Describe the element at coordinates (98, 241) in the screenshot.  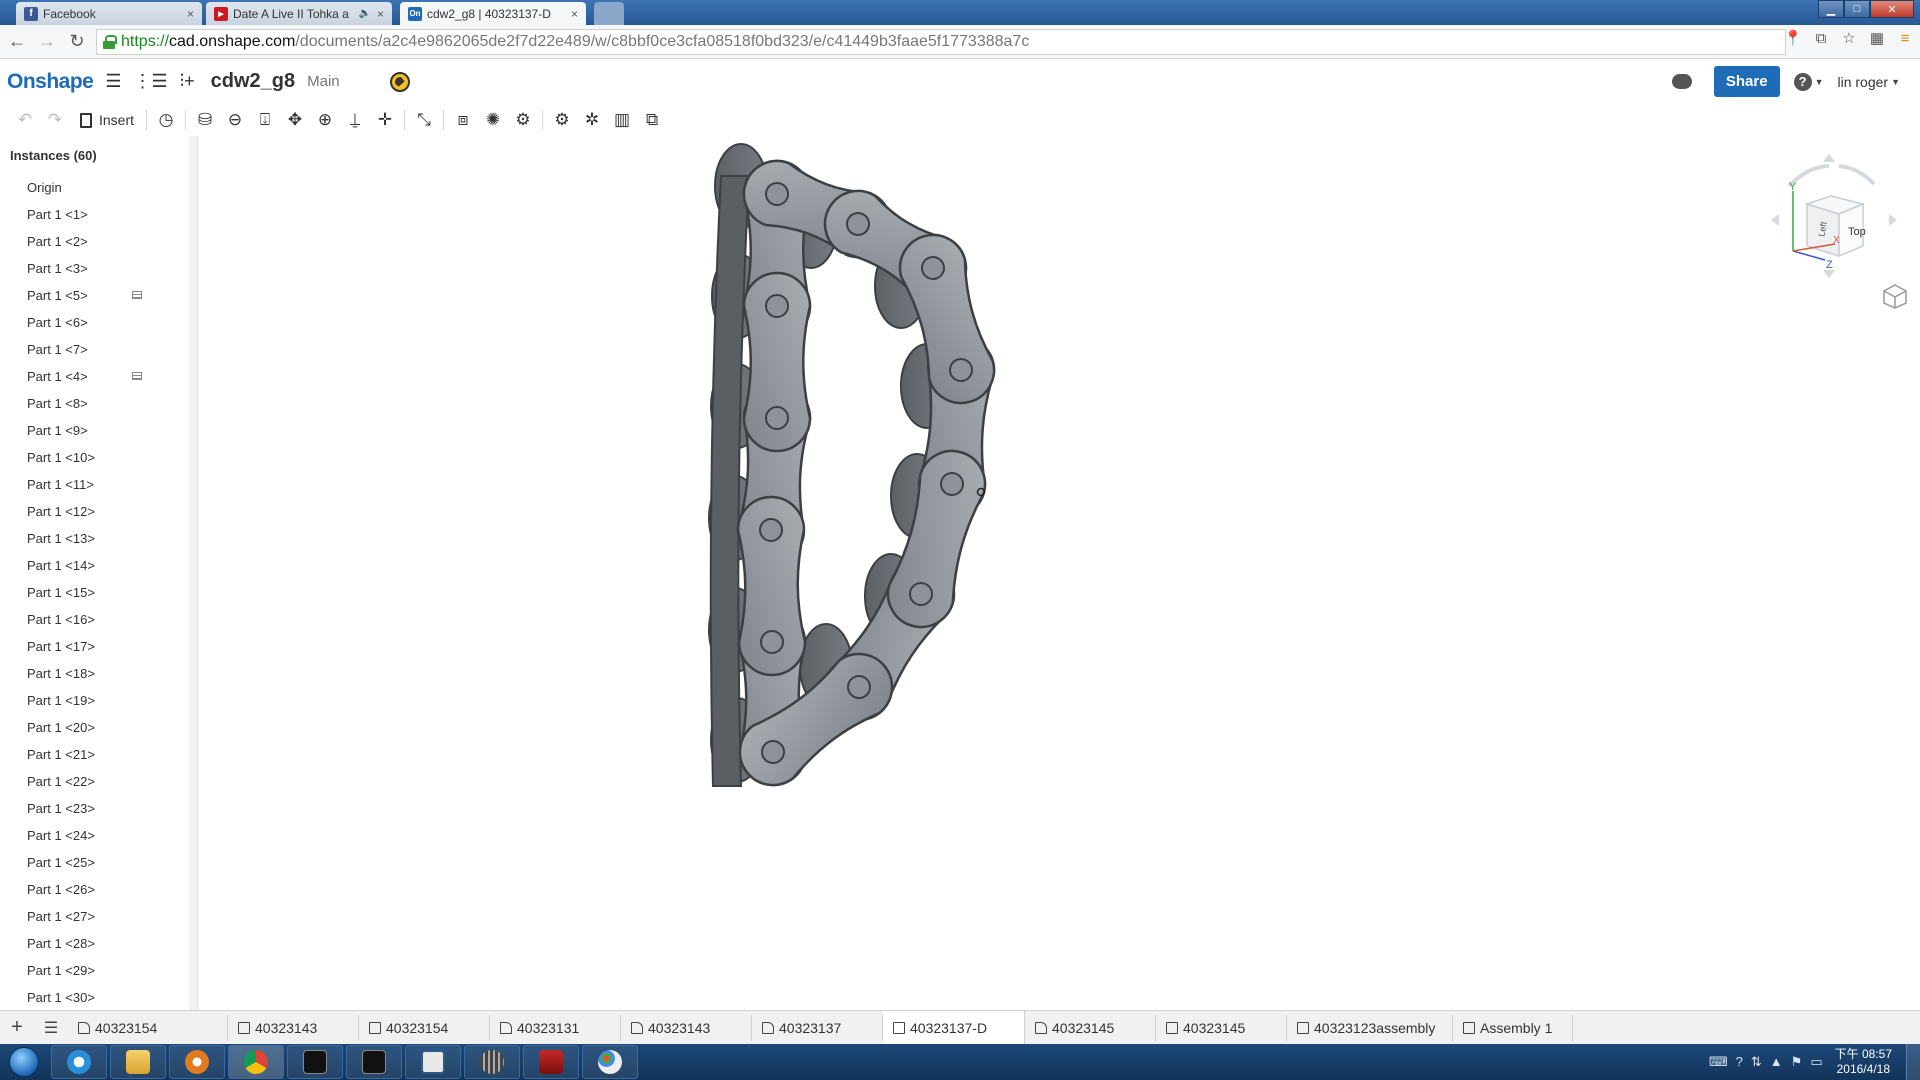
I see `instance-item: Part 1 <2>` at that location.